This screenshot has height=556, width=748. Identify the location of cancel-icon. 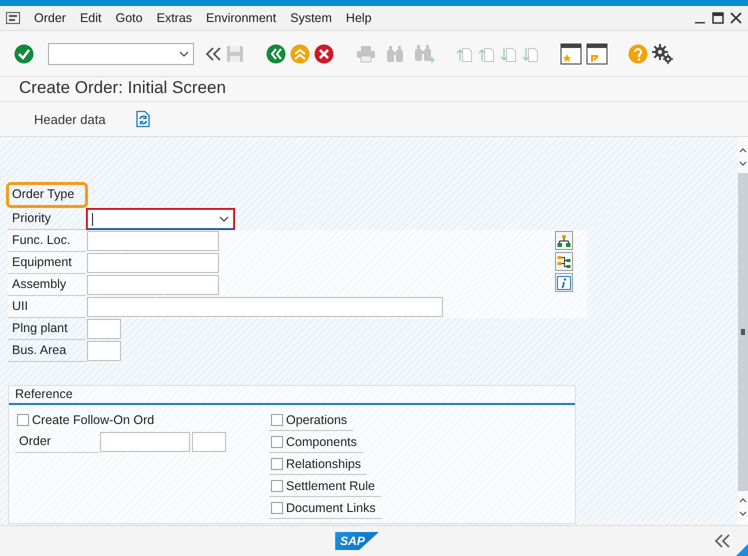
(324, 54).